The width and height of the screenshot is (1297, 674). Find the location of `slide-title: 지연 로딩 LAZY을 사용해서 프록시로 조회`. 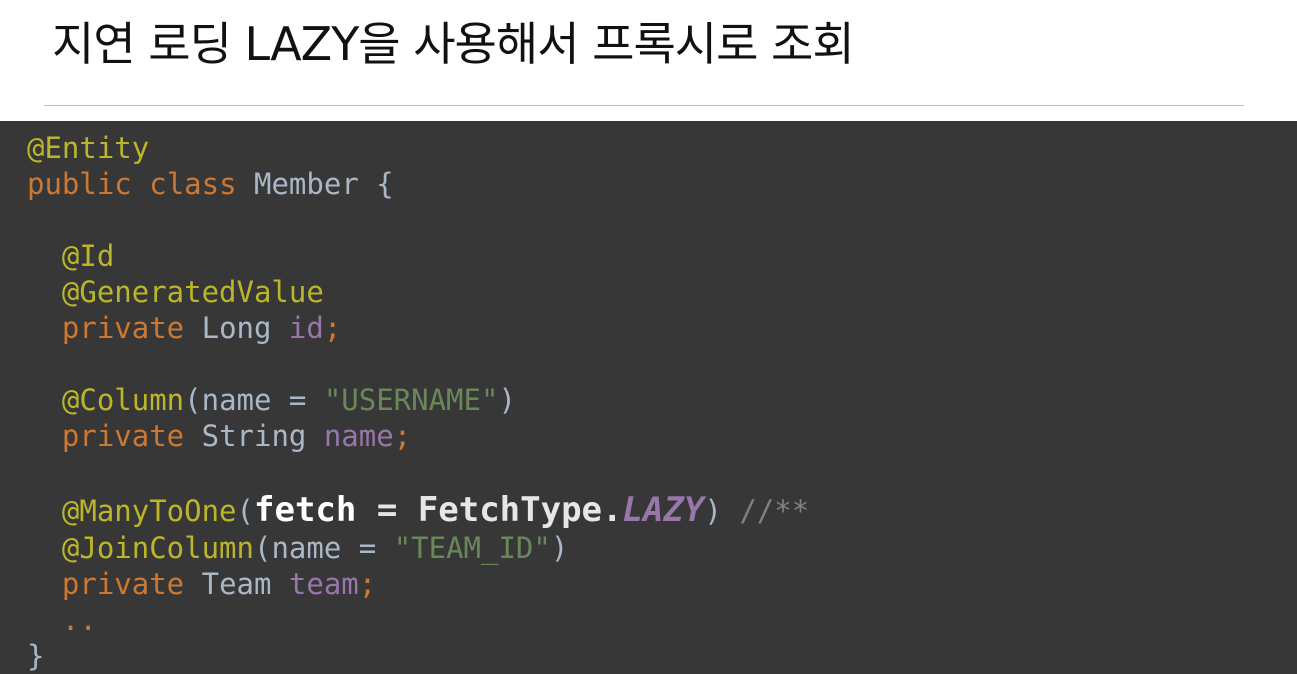

slide-title: 지연 로딩 LAZY을 사용해서 프록시로 조회 is located at coordinates (453, 44).